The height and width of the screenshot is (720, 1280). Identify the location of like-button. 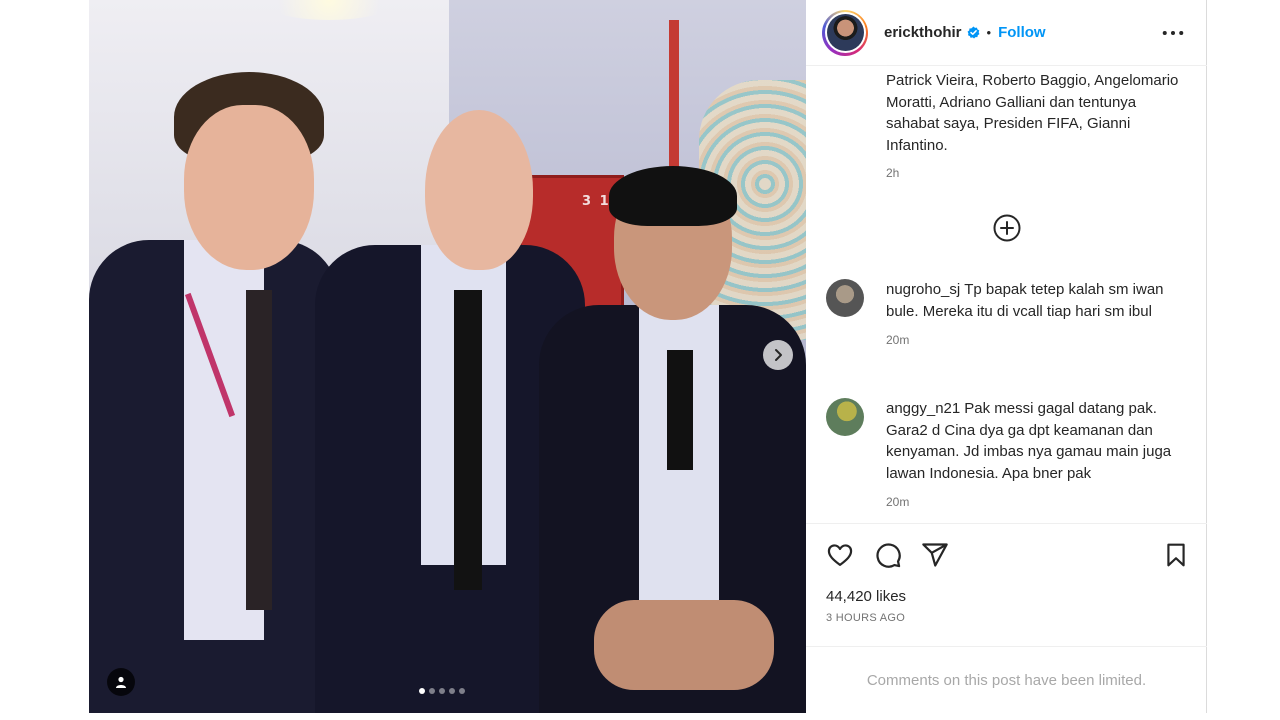
(840, 555).